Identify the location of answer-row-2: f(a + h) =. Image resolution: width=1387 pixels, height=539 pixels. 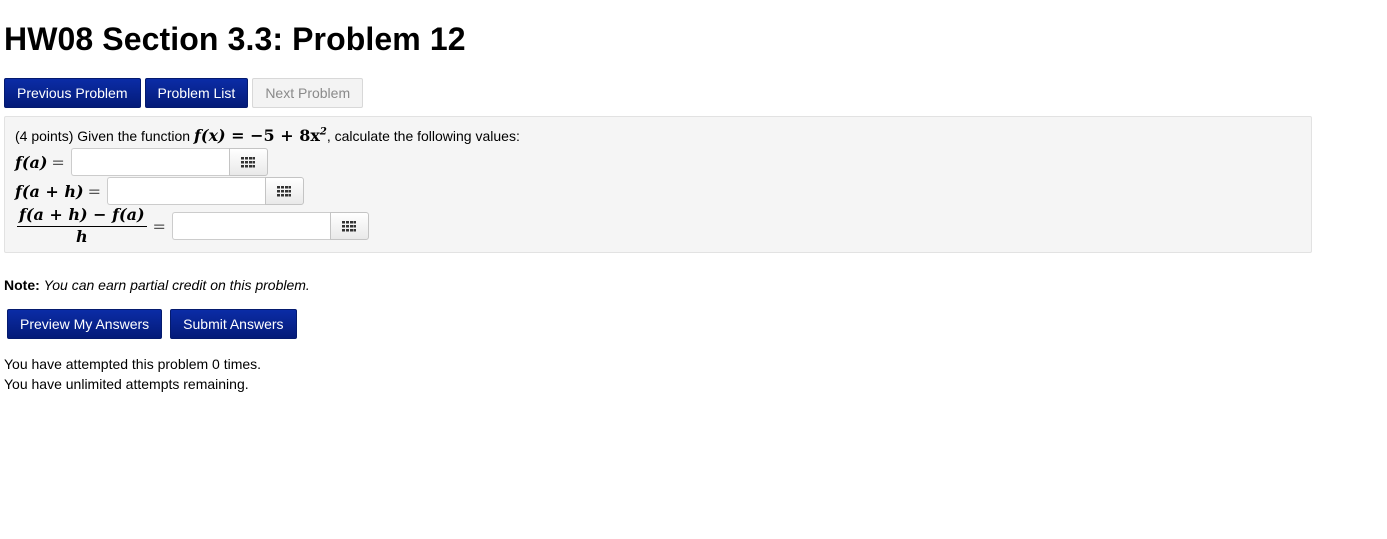
(159, 191).